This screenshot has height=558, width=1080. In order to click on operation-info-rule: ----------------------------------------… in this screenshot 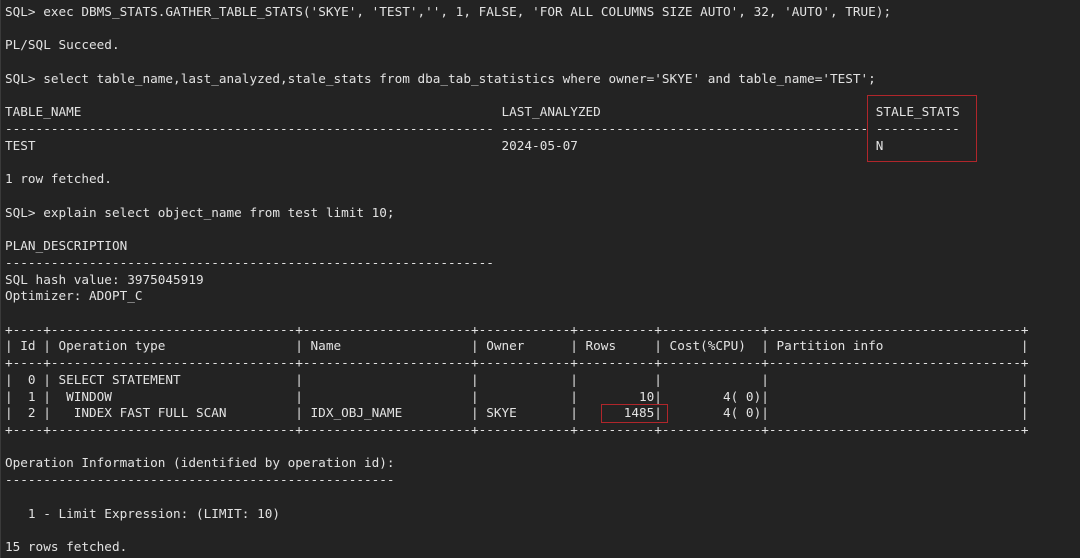, I will do `click(200, 480)`.